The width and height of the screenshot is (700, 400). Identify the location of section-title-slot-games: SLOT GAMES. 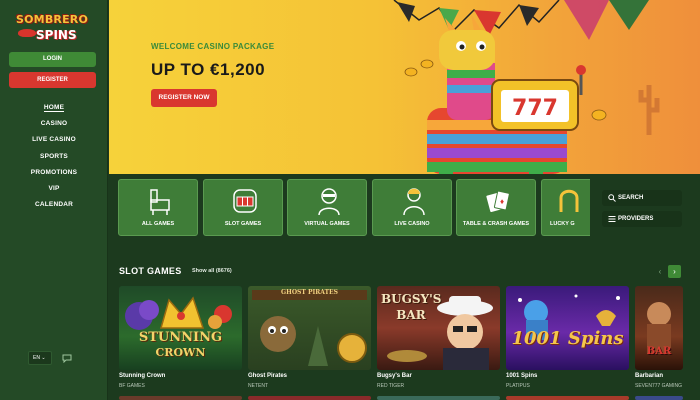
(150, 271).